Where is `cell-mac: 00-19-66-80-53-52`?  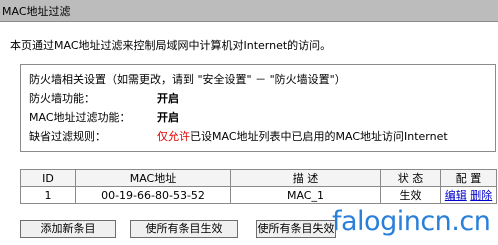
cell-mac: 00-19-66-80-53-52 is located at coordinates (153, 195).